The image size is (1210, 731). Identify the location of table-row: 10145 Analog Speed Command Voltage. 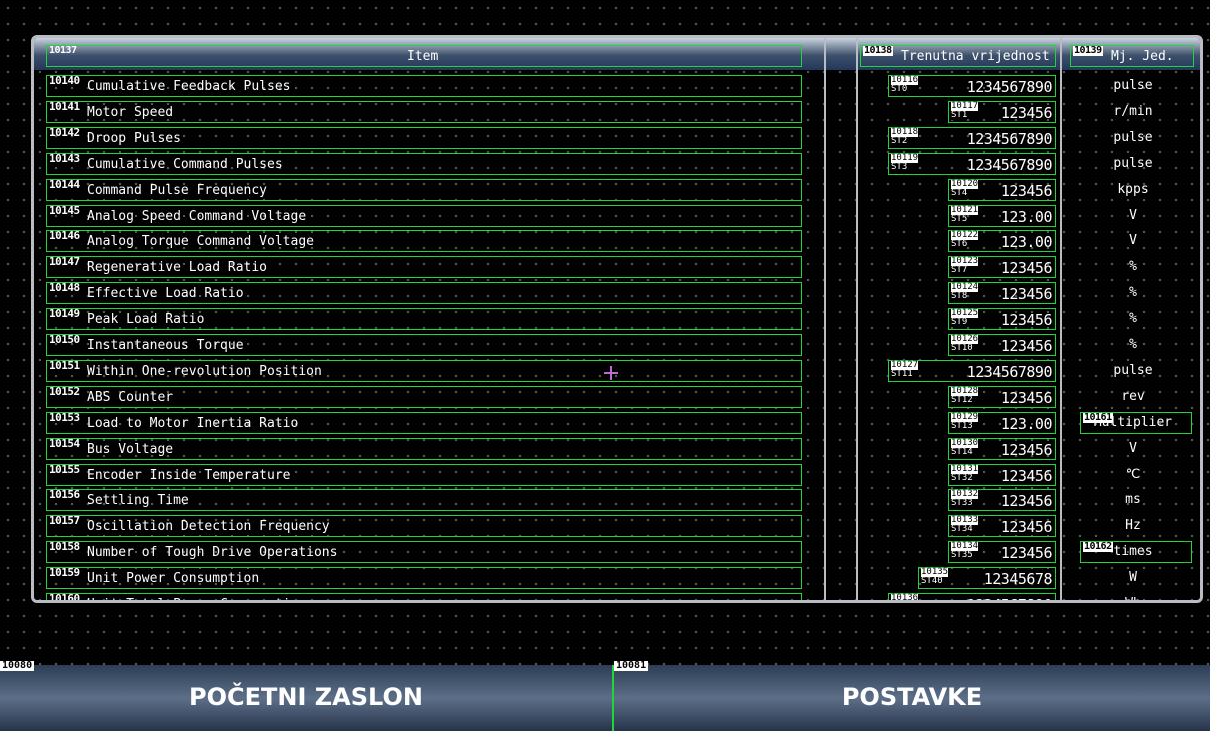
(424, 215).